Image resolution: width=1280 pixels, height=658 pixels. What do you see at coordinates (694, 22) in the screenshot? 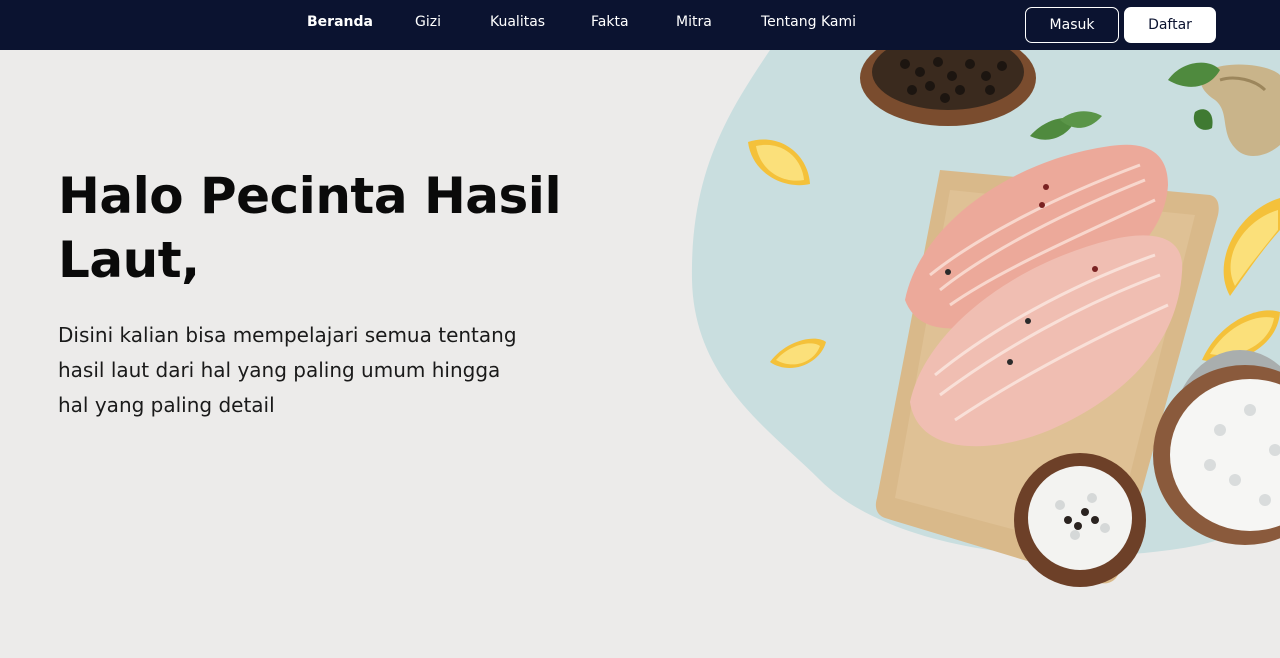
I see `nav-link-mitra: Mitra` at bounding box center [694, 22].